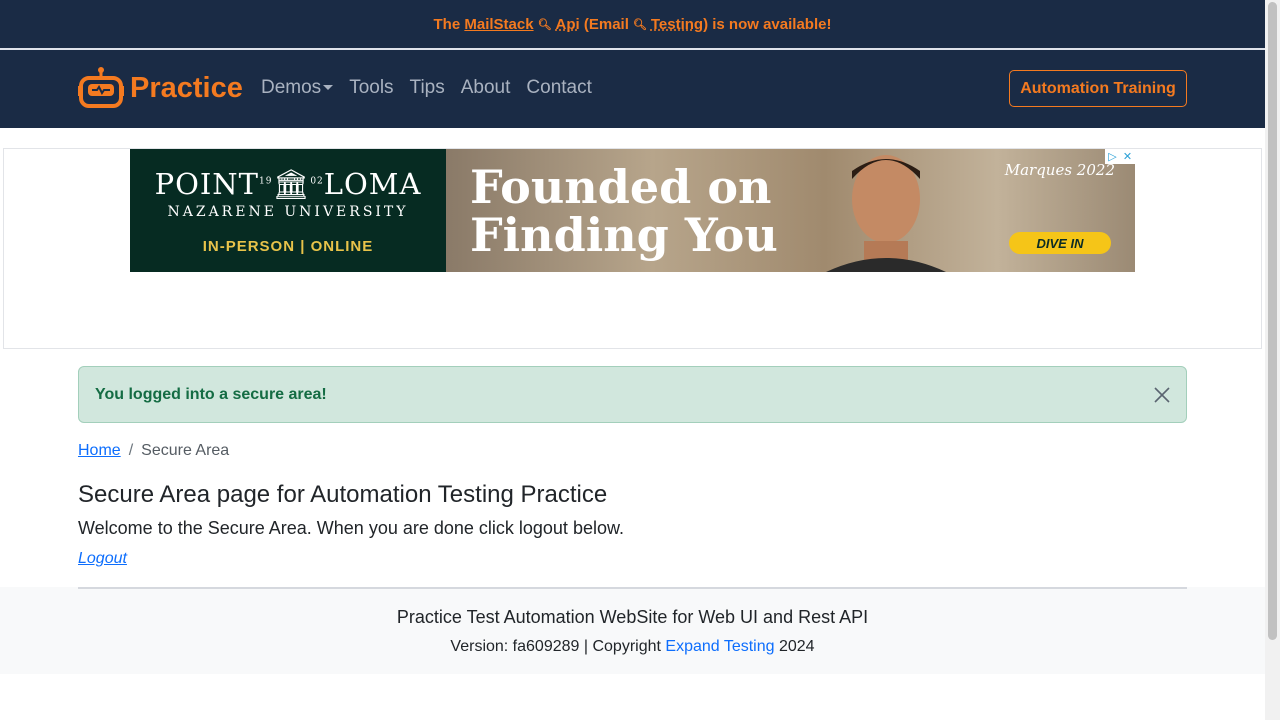 The width and height of the screenshot is (1280, 720). Describe the element at coordinates (288, 246) in the screenshot. I see `ad-mode: IN-PERSON | ONLINE` at that location.